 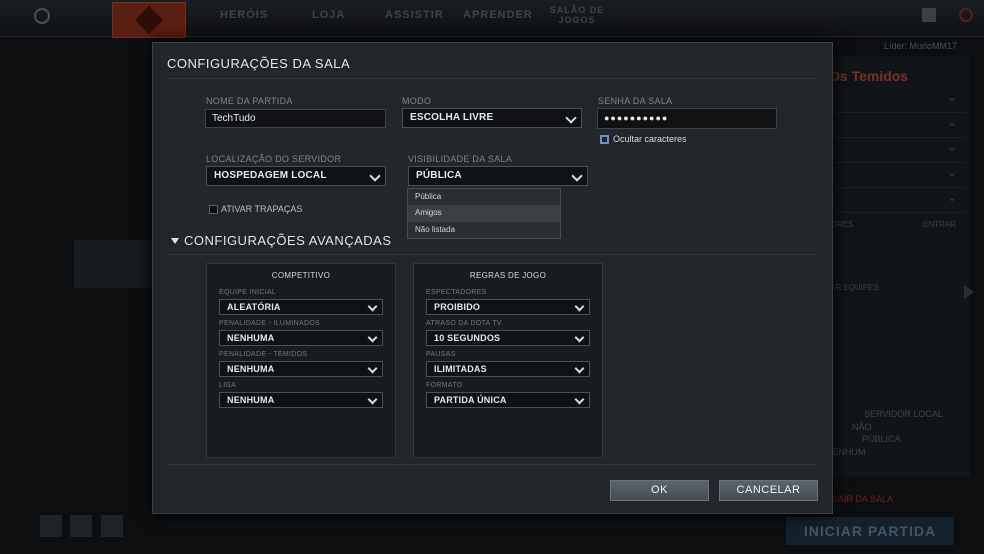 I want to click on enable-cheats-label: ATIVAR TRAPAÇAS, so click(x=262, y=209).